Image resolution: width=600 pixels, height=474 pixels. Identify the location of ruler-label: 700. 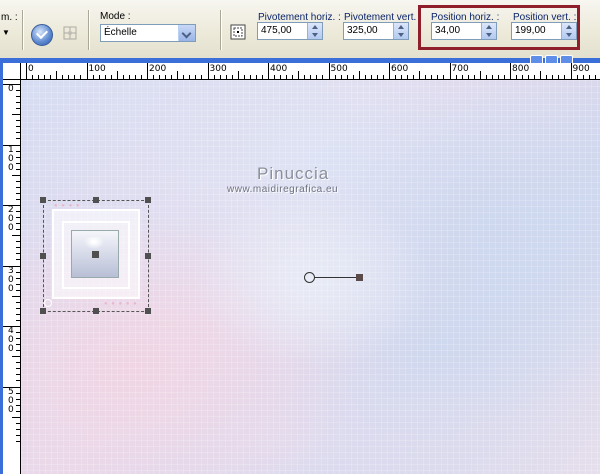
(460, 69).